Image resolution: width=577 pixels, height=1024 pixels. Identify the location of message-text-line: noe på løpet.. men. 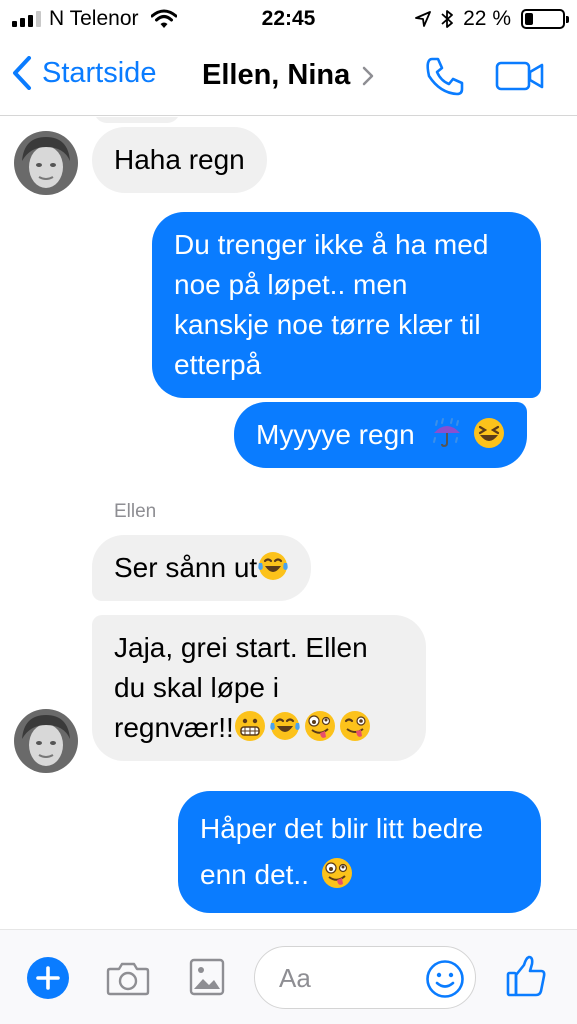
(291, 284).